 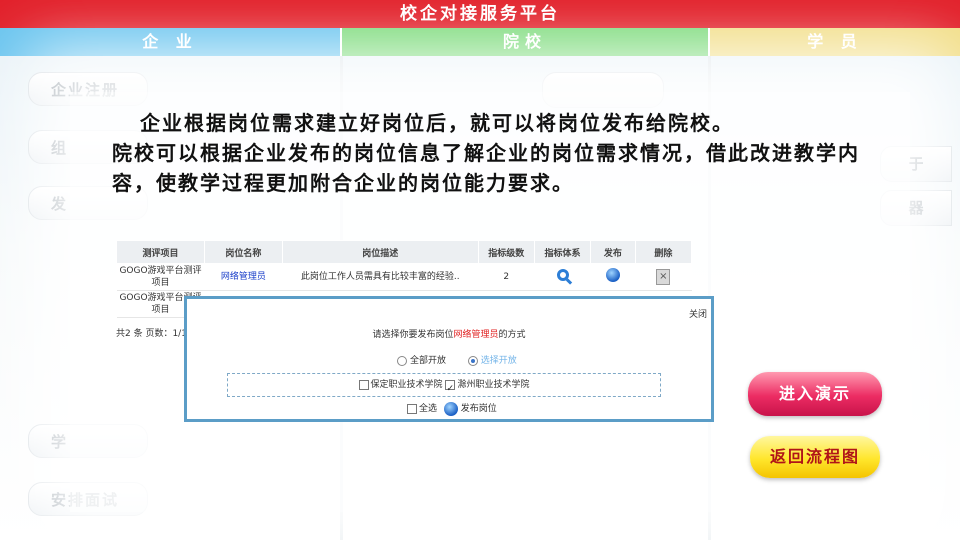 I want to click on school-list: 保定职业技术学院 滁州职业技术学院, so click(x=444, y=386).